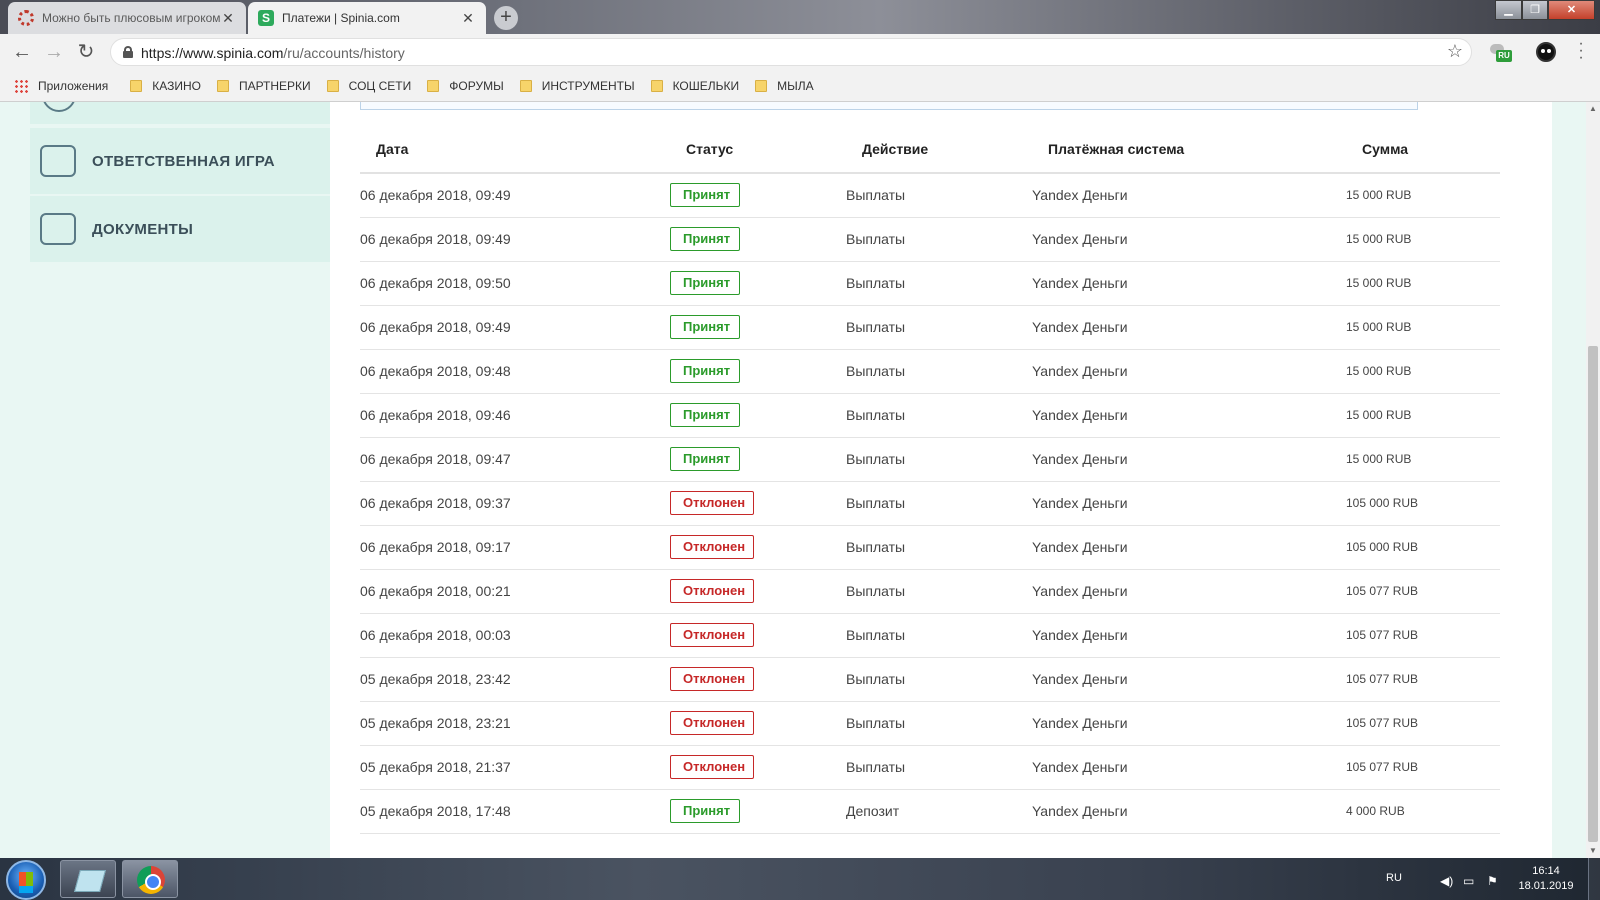 The height and width of the screenshot is (900, 1600). Describe the element at coordinates (368, 86) in the screenshot. I see `bookmark-folder: СОЦ СЕТИ` at that location.